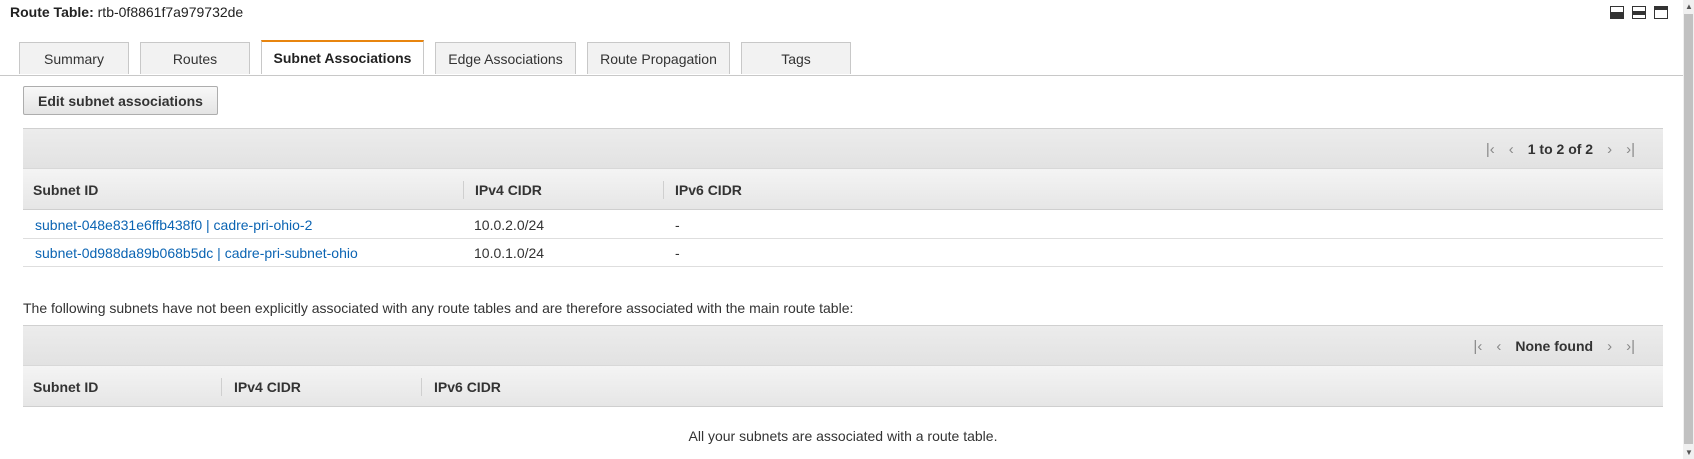  I want to click on tab-tags: Tags, so click(796, 58).